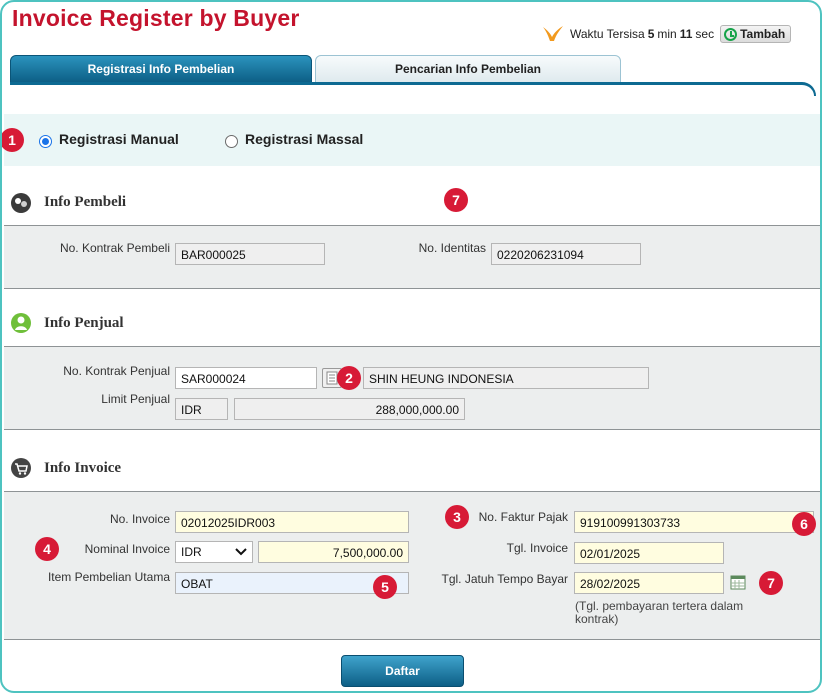  I want to click on timer-seconds: 11, so click(686, 34).